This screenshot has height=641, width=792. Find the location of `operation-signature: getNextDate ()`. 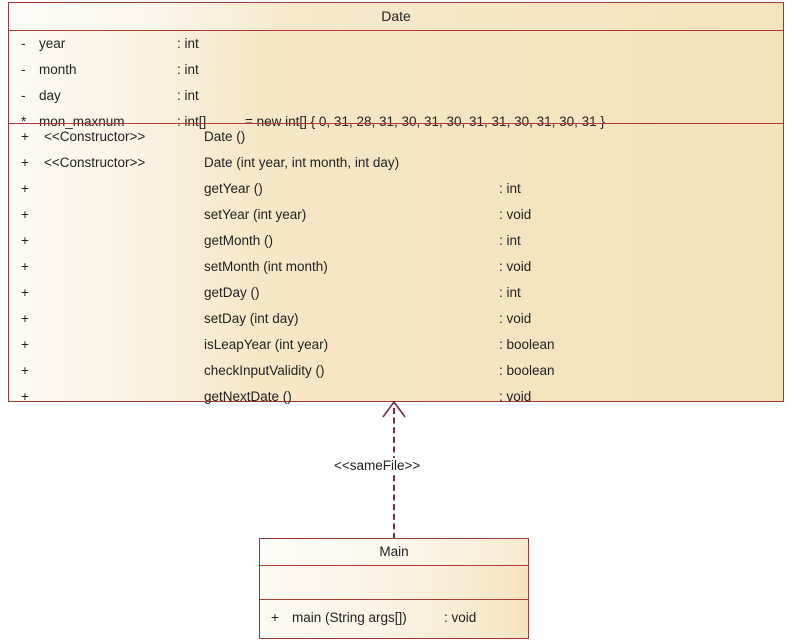

operation-signature: getNextDate () is located at coordinates (248, 396).